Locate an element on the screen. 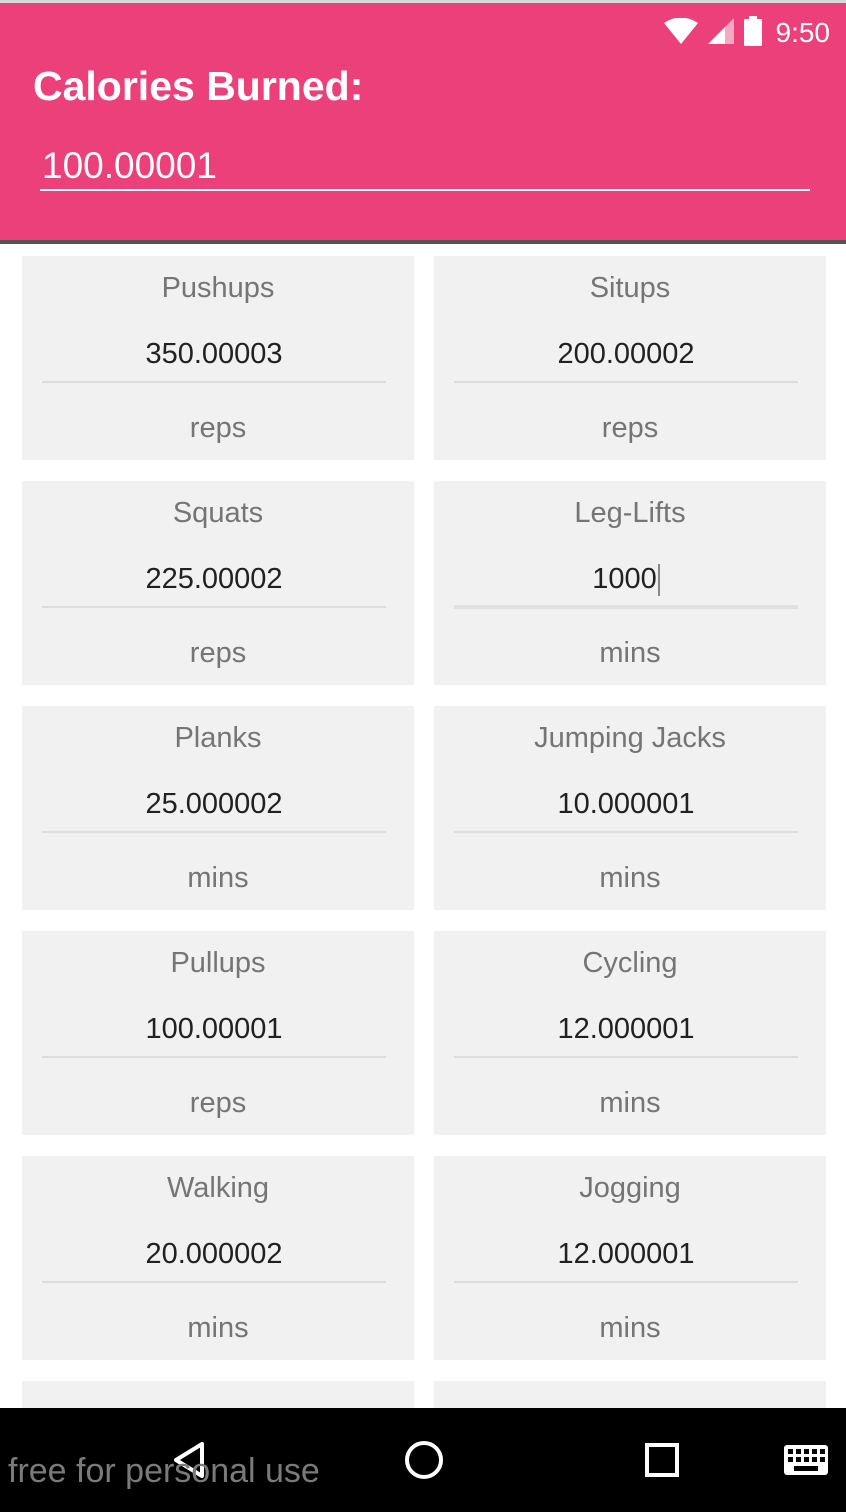 The width and height of the screenshot is (846, 1512). exercise-label: Squats is located at coordinates (218, 513).